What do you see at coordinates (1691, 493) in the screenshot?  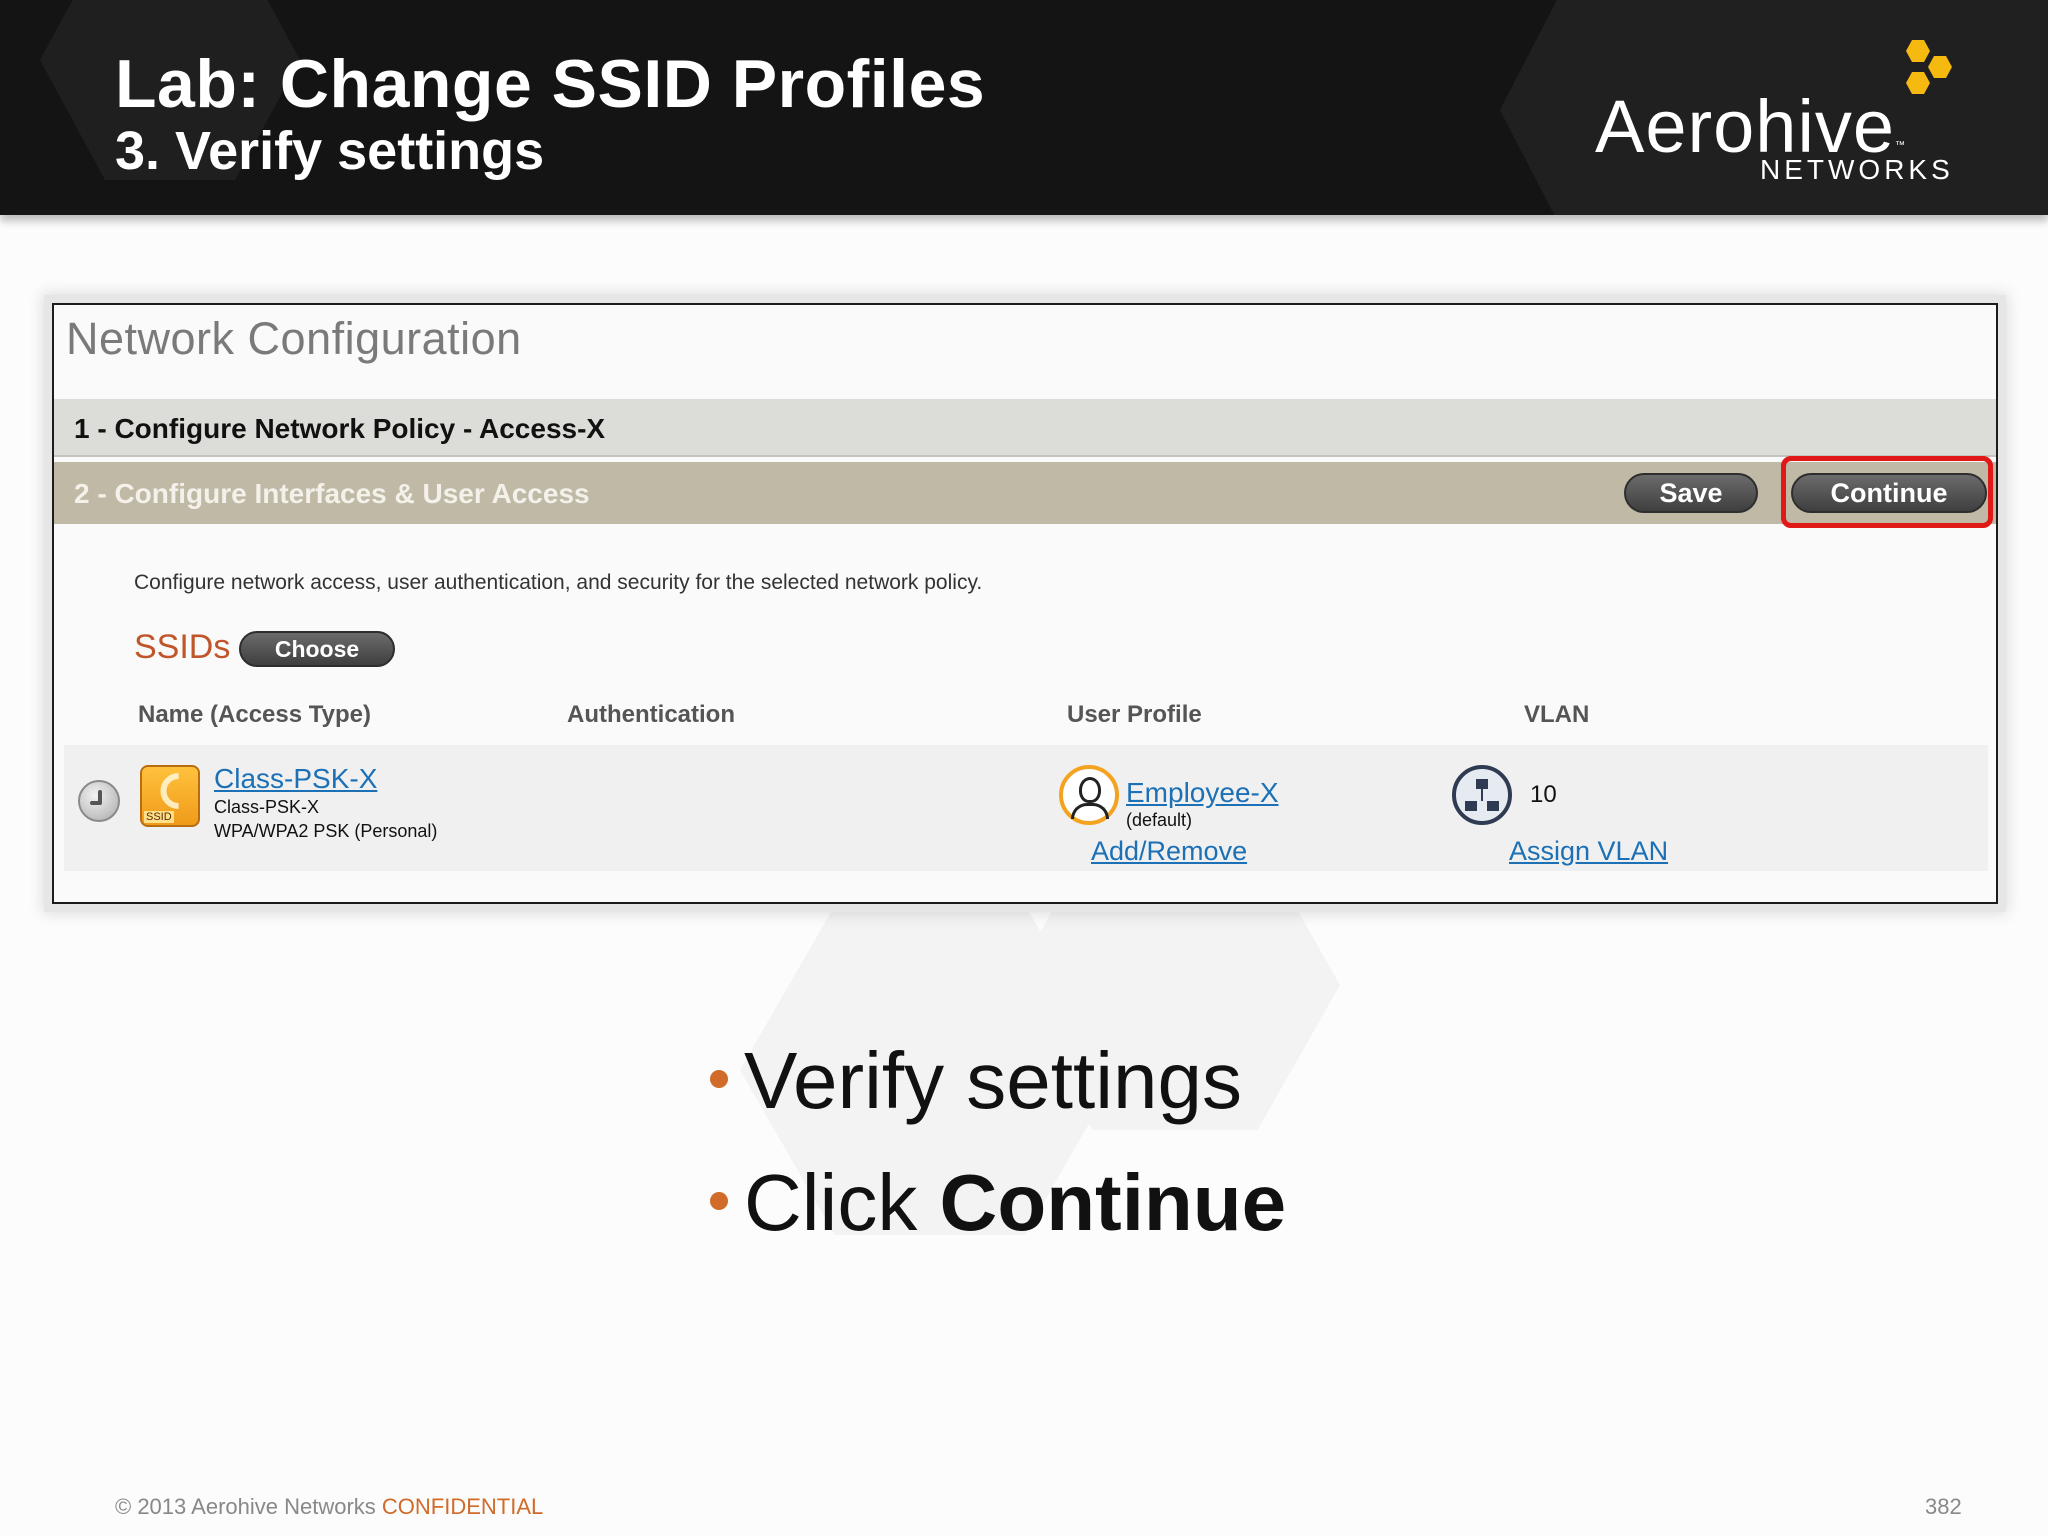 I see `save-button: Save` at bounding box center [1691, 493].